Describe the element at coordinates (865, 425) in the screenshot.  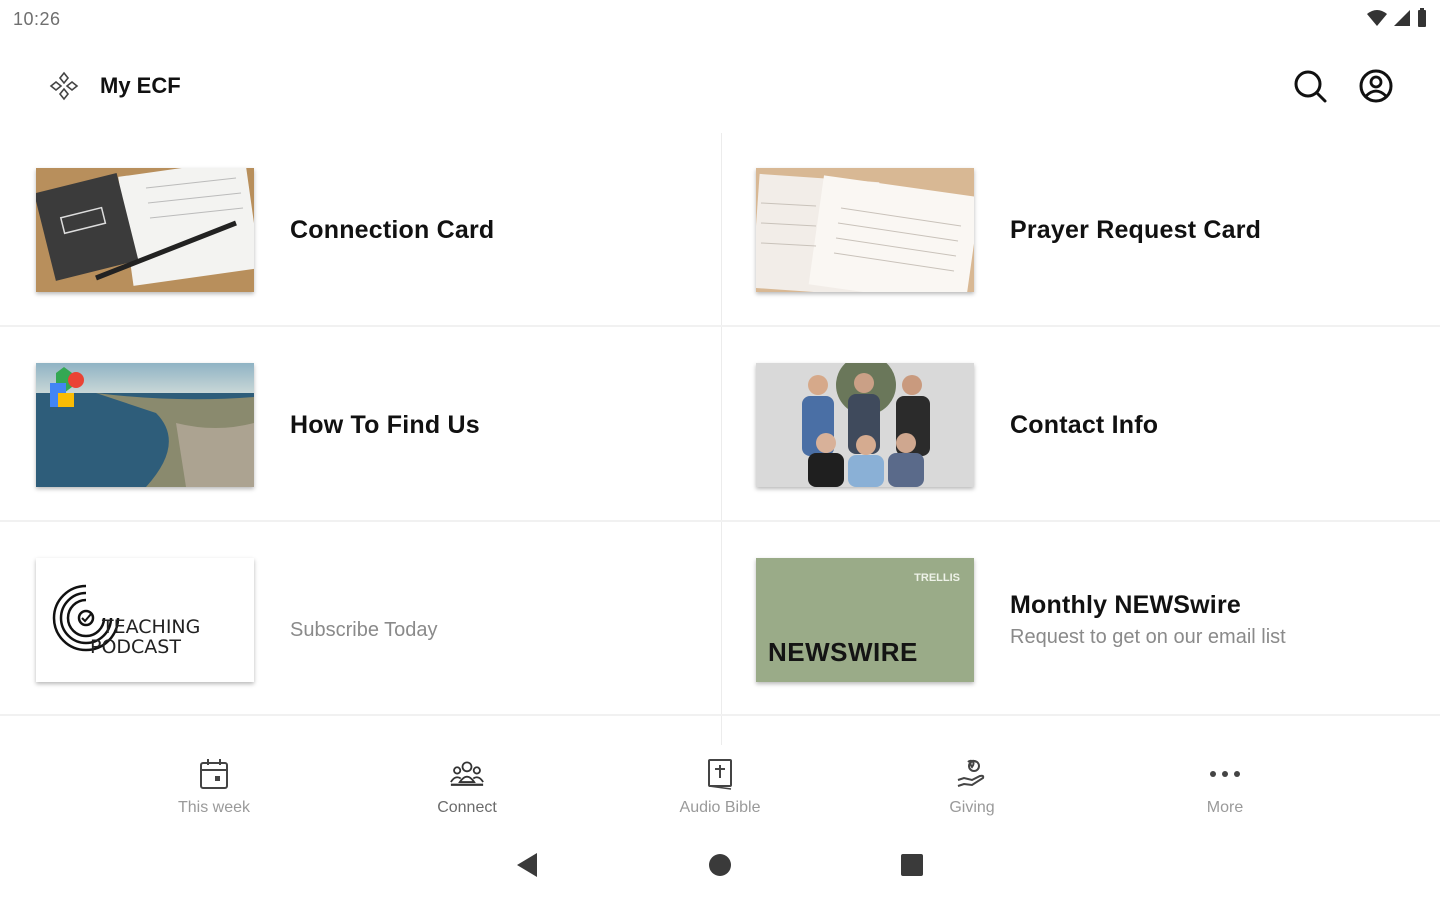
I see `staff-group-photo` at that location.